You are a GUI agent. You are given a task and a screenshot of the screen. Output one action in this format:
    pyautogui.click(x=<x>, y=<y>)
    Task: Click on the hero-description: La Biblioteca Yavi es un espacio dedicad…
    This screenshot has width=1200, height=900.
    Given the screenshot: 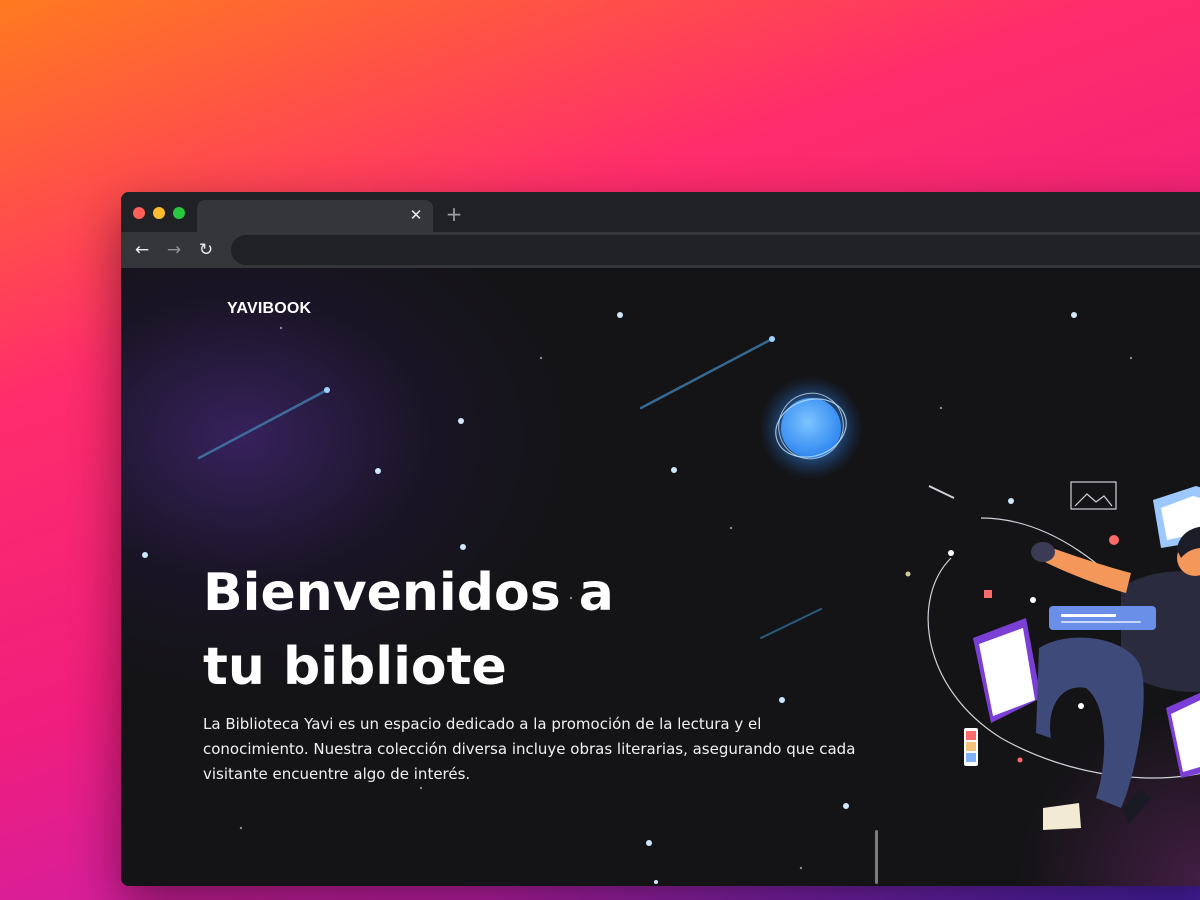 What is the action you would take?
    pyautogui.click(x=529, y=749)
    